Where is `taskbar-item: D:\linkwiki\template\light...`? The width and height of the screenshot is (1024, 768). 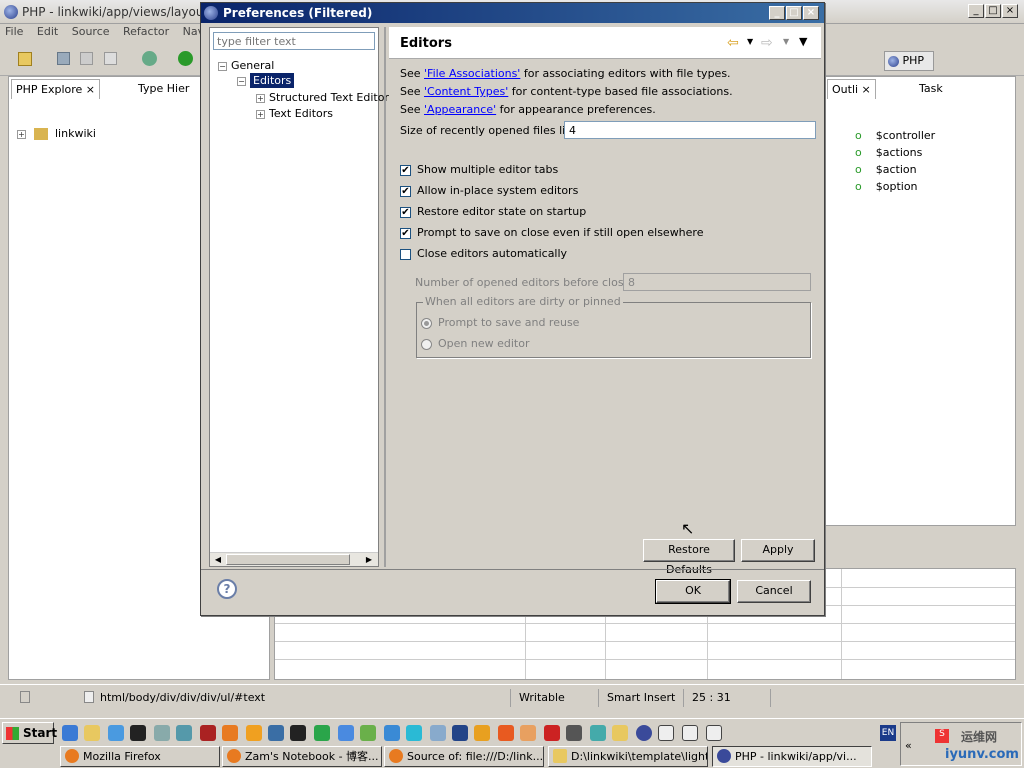
taskbar-item: D:\linkwiki\template\light... is located at coordinates (628, 756).